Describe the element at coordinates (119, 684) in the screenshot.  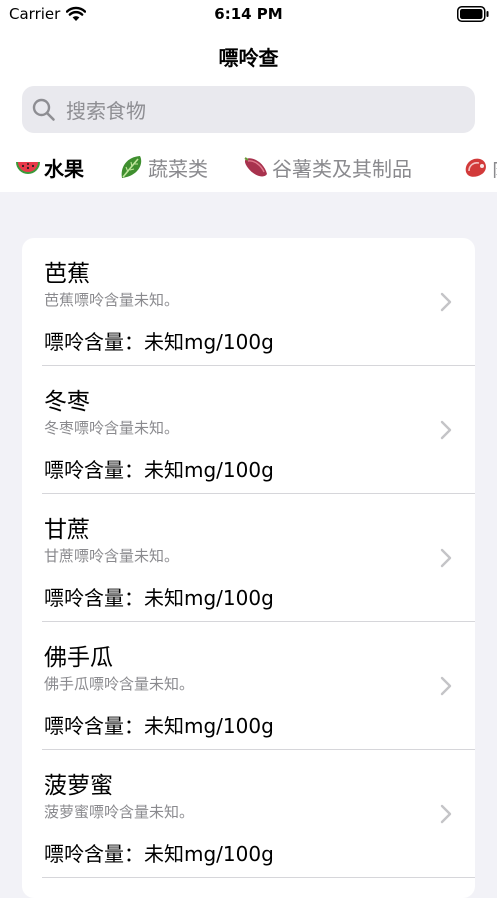
I see `food-description: 佛手瓜嘌呤含量未知。` at that location.